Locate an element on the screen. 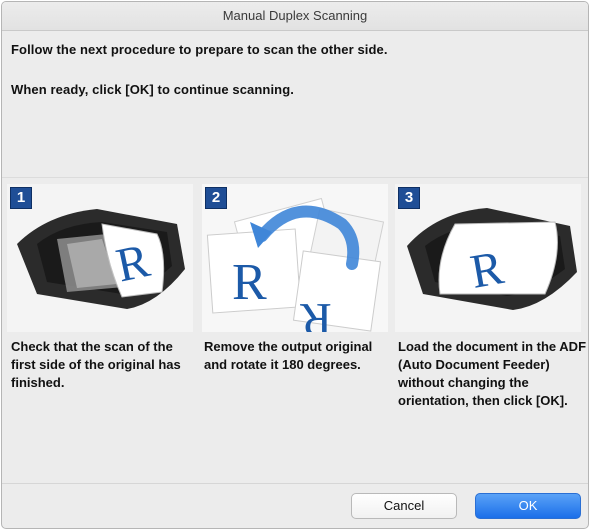 This screenshot has height=530, width=590. step-3-illustration: 3 R is located at coordinates (488, 258).